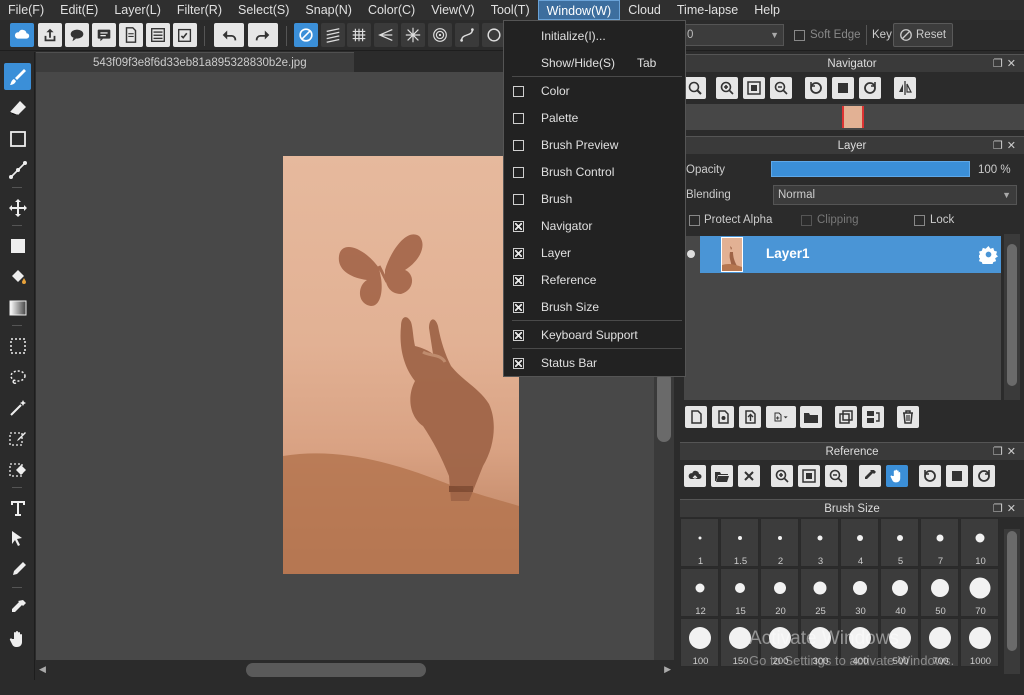  I want to click on scroll-right-icon: ▶, so click(667, 669).